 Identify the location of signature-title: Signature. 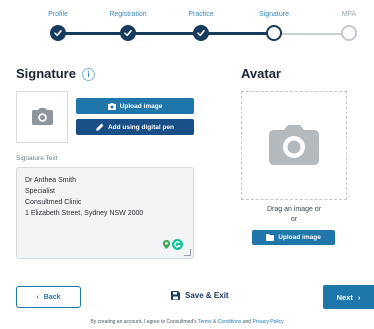
(46, 73).